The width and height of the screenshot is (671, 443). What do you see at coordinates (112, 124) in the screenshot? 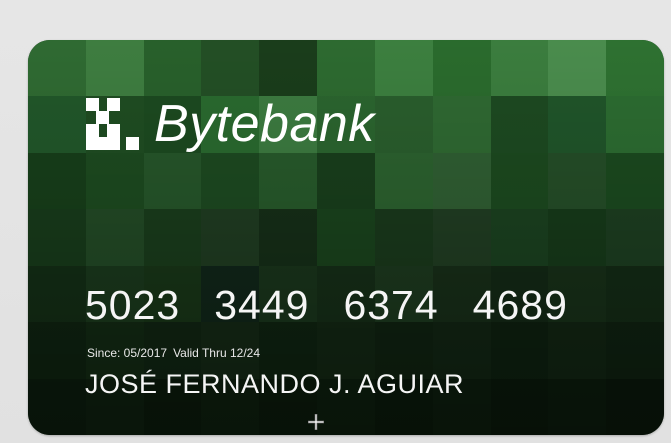
I see `bytebank-pixel-logo-icon` at bounding box center [112, 124].